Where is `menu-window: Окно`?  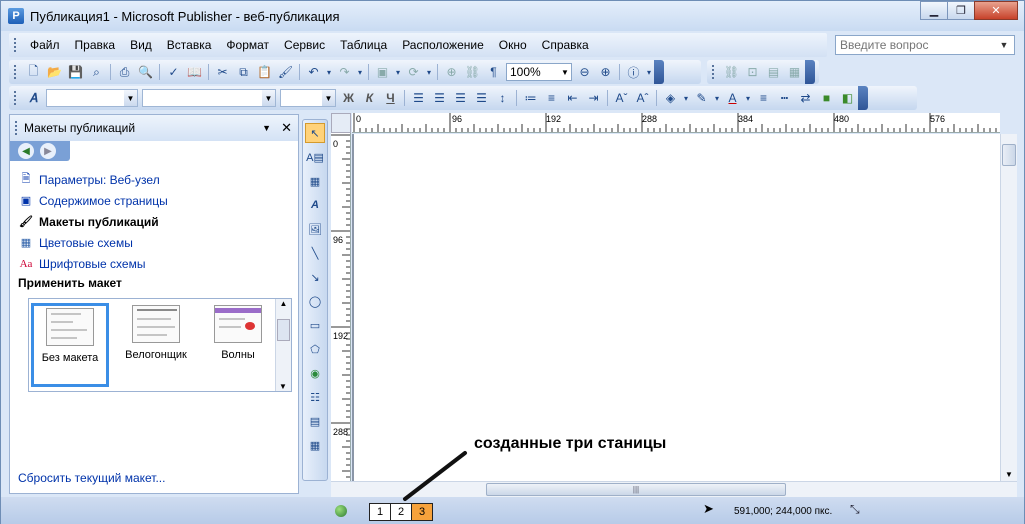 menu-window: Окно is located at coordinates (513, 45).